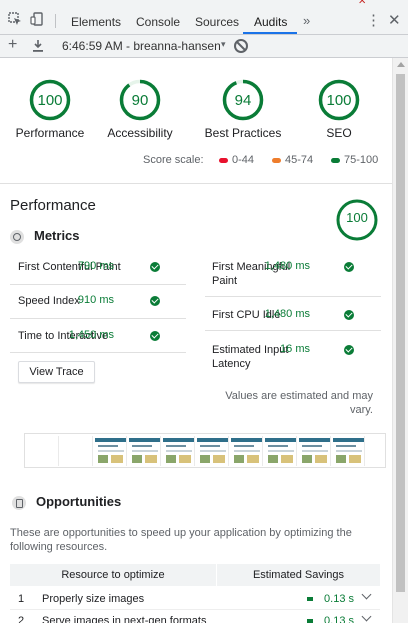 The height and width of the screenshot is (623, 408). What do you see at coordinates (195, 598) in the screenshot?
I see `opportunity-row: 1 Properly size images 0.13 s` at bounding box center [195, 598].